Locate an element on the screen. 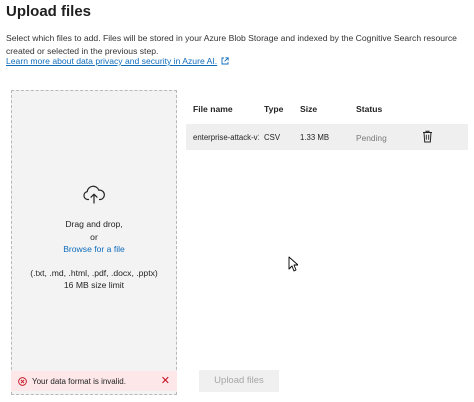  file-types-text: (.txt, .md, .html, .pdf, .docx, .pptx) is located at coordinates (94, 272).